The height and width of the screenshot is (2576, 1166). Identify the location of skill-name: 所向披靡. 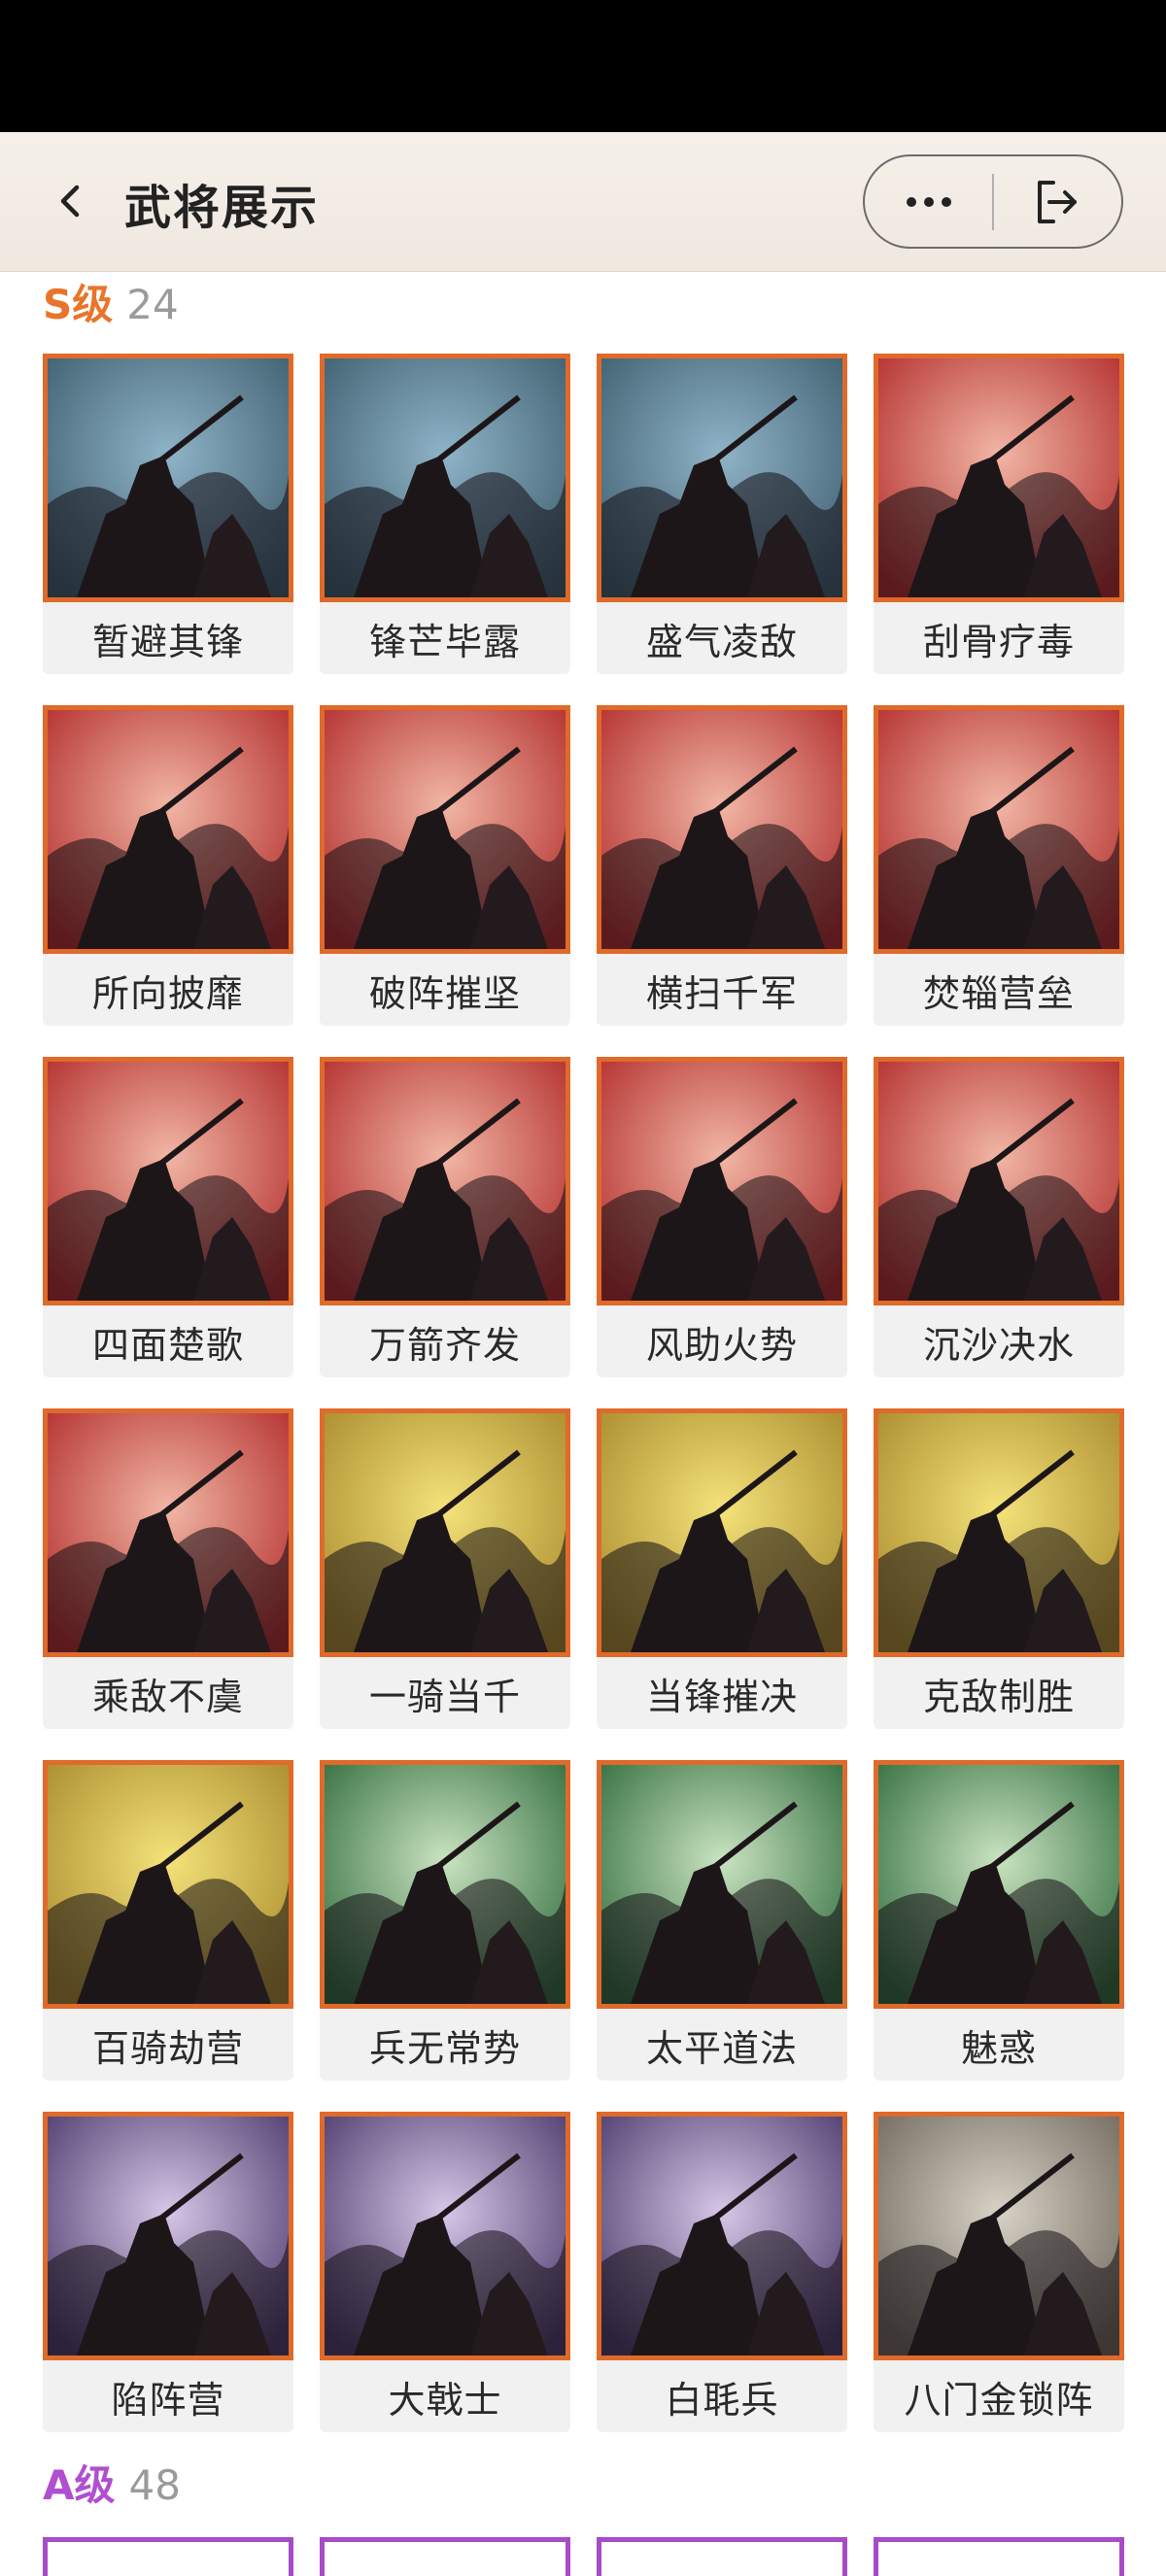
(167, 993).